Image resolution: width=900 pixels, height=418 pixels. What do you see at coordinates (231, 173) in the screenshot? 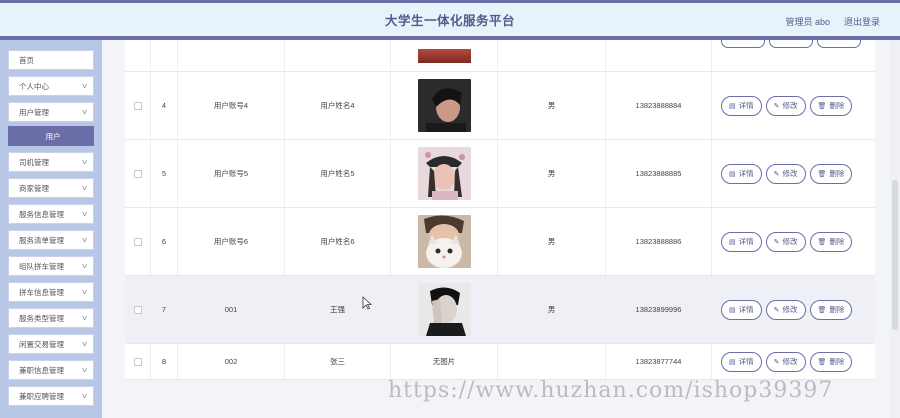
I see `user-account: 用户账号5` at bounding box center [231, 173].